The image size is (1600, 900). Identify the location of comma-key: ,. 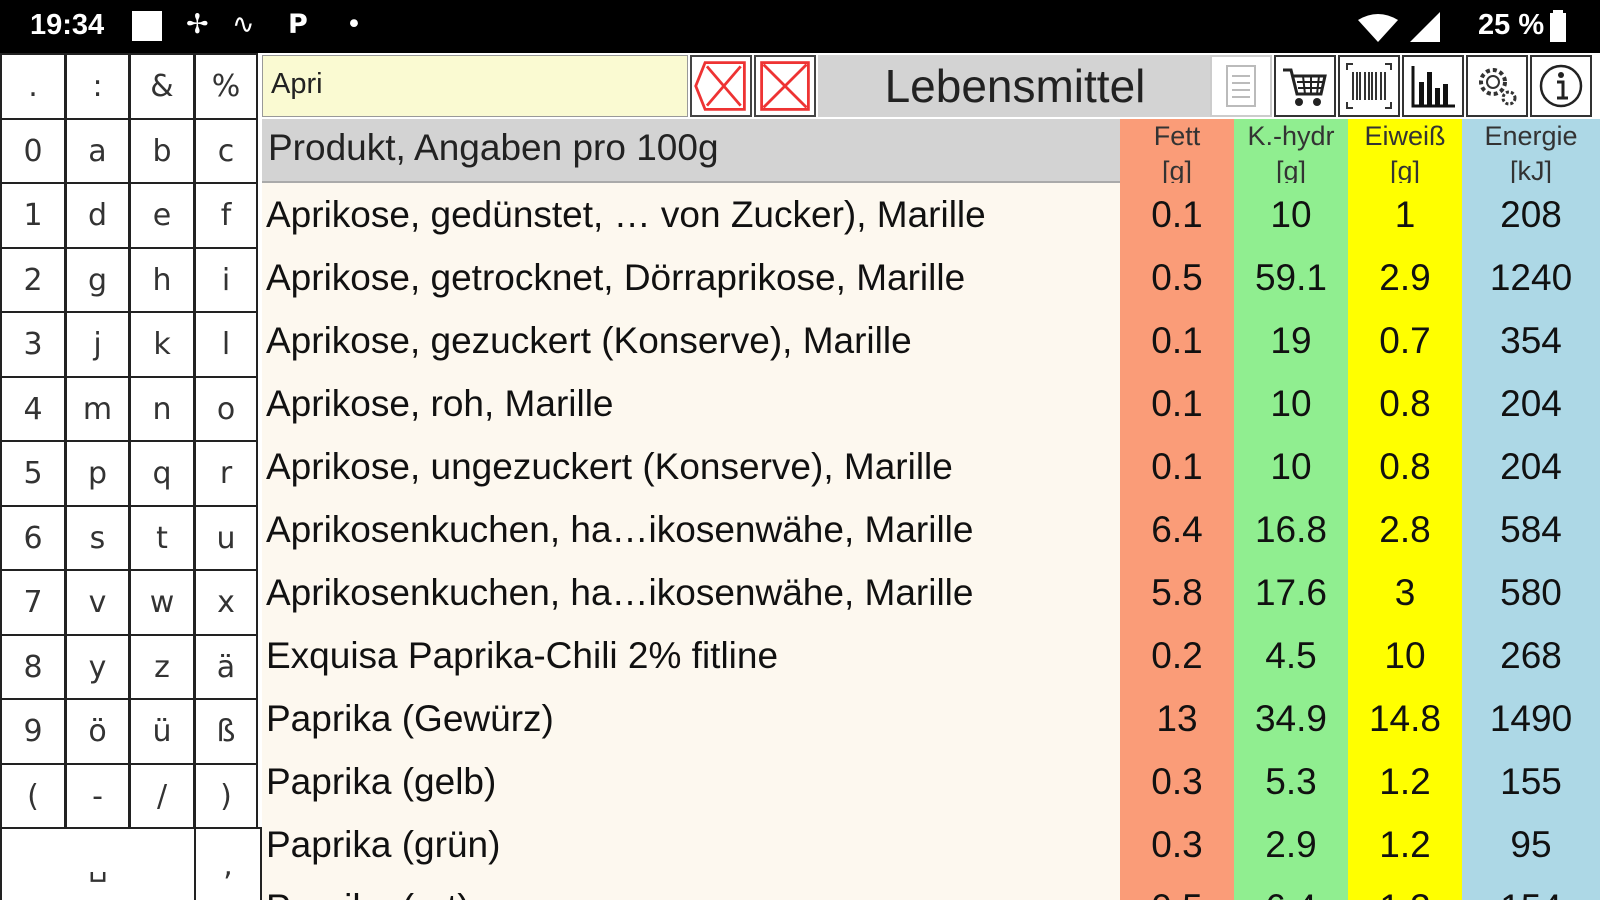
(228, 863).